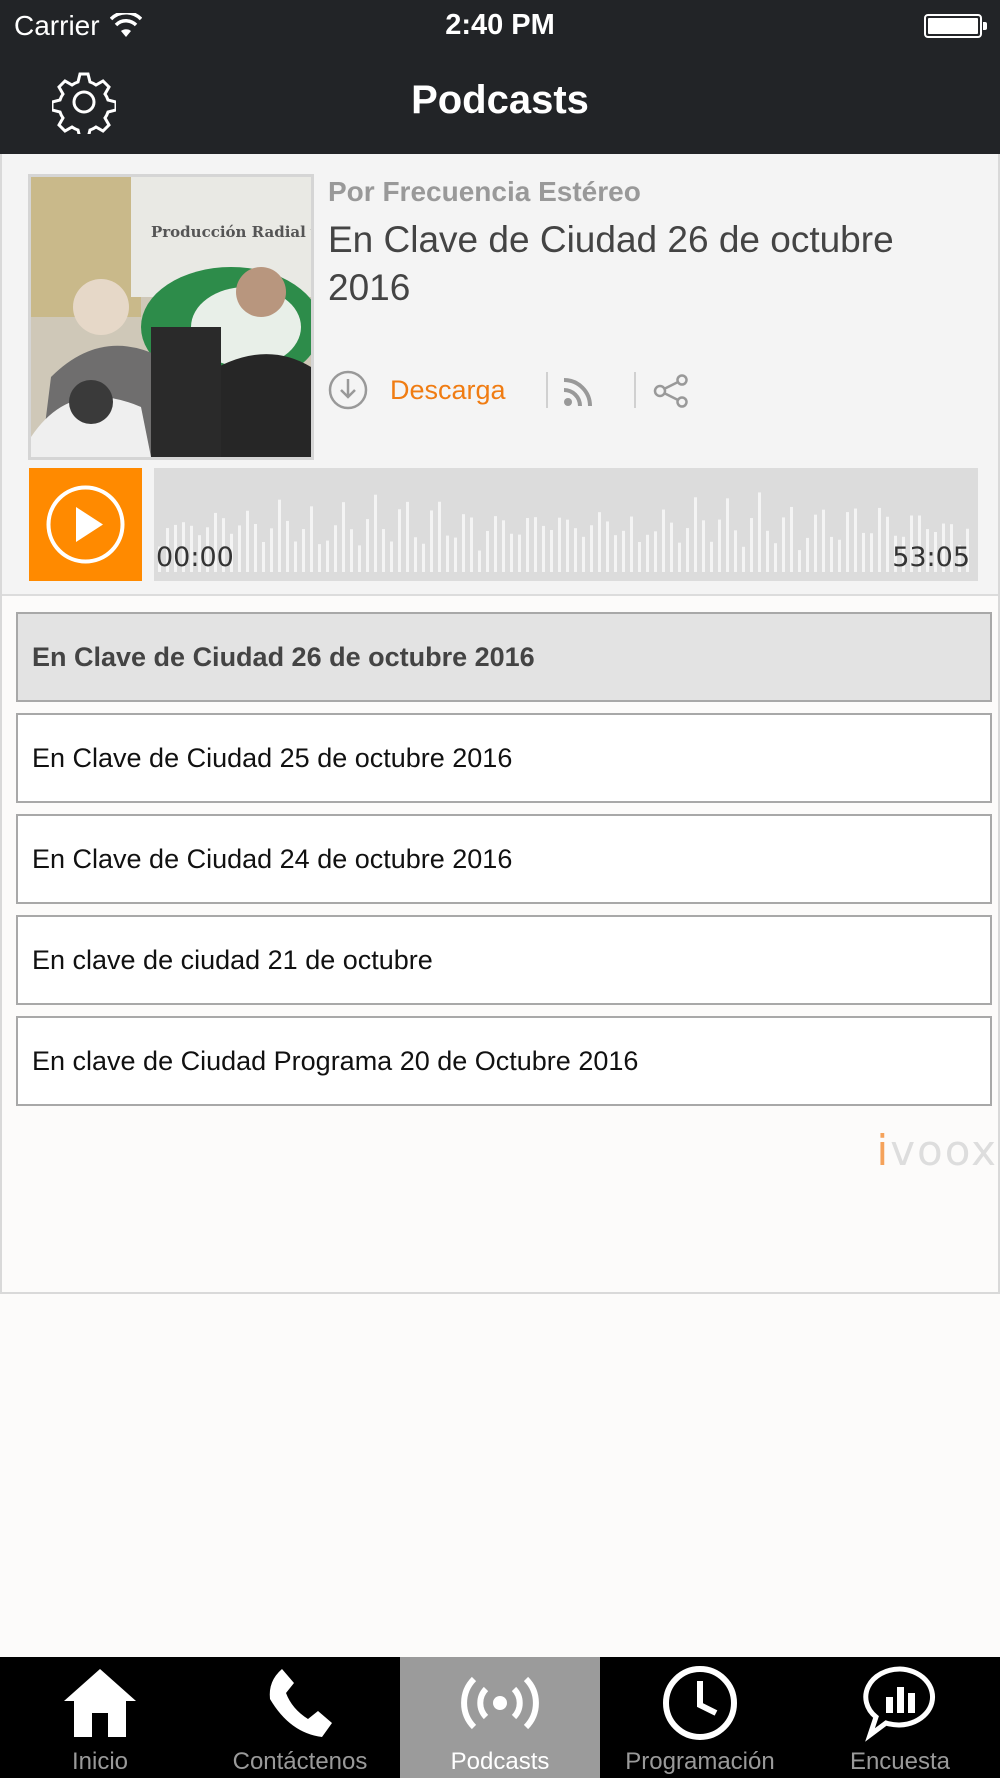  I want to click on tab-encuesta: Encuesta, so click(900, 1717).